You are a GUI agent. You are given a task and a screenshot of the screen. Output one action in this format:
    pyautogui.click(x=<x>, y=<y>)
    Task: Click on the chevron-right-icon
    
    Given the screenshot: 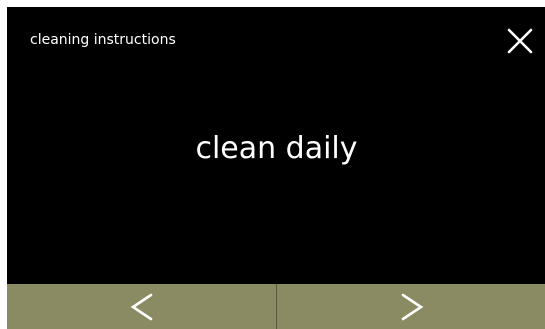 What is the action you would take?
    pyautogui.click(x=412, y=306)
    